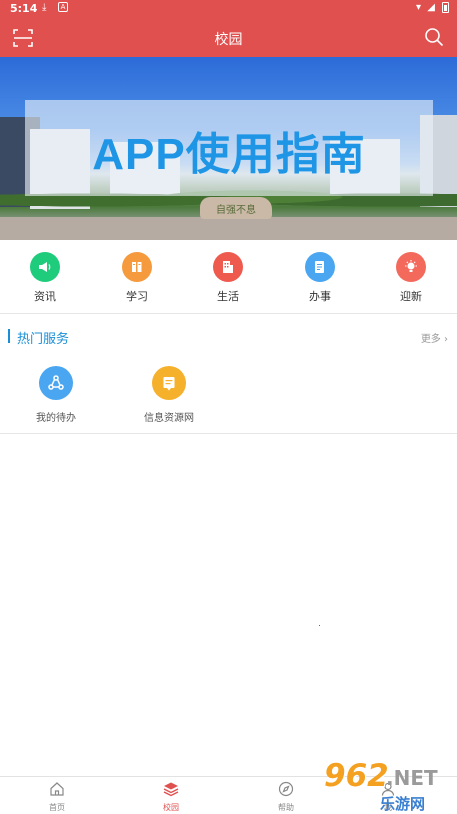 The height and width of the screenshot is (814, 457). I want to click on category-label: 迎新, so click(411, 296).